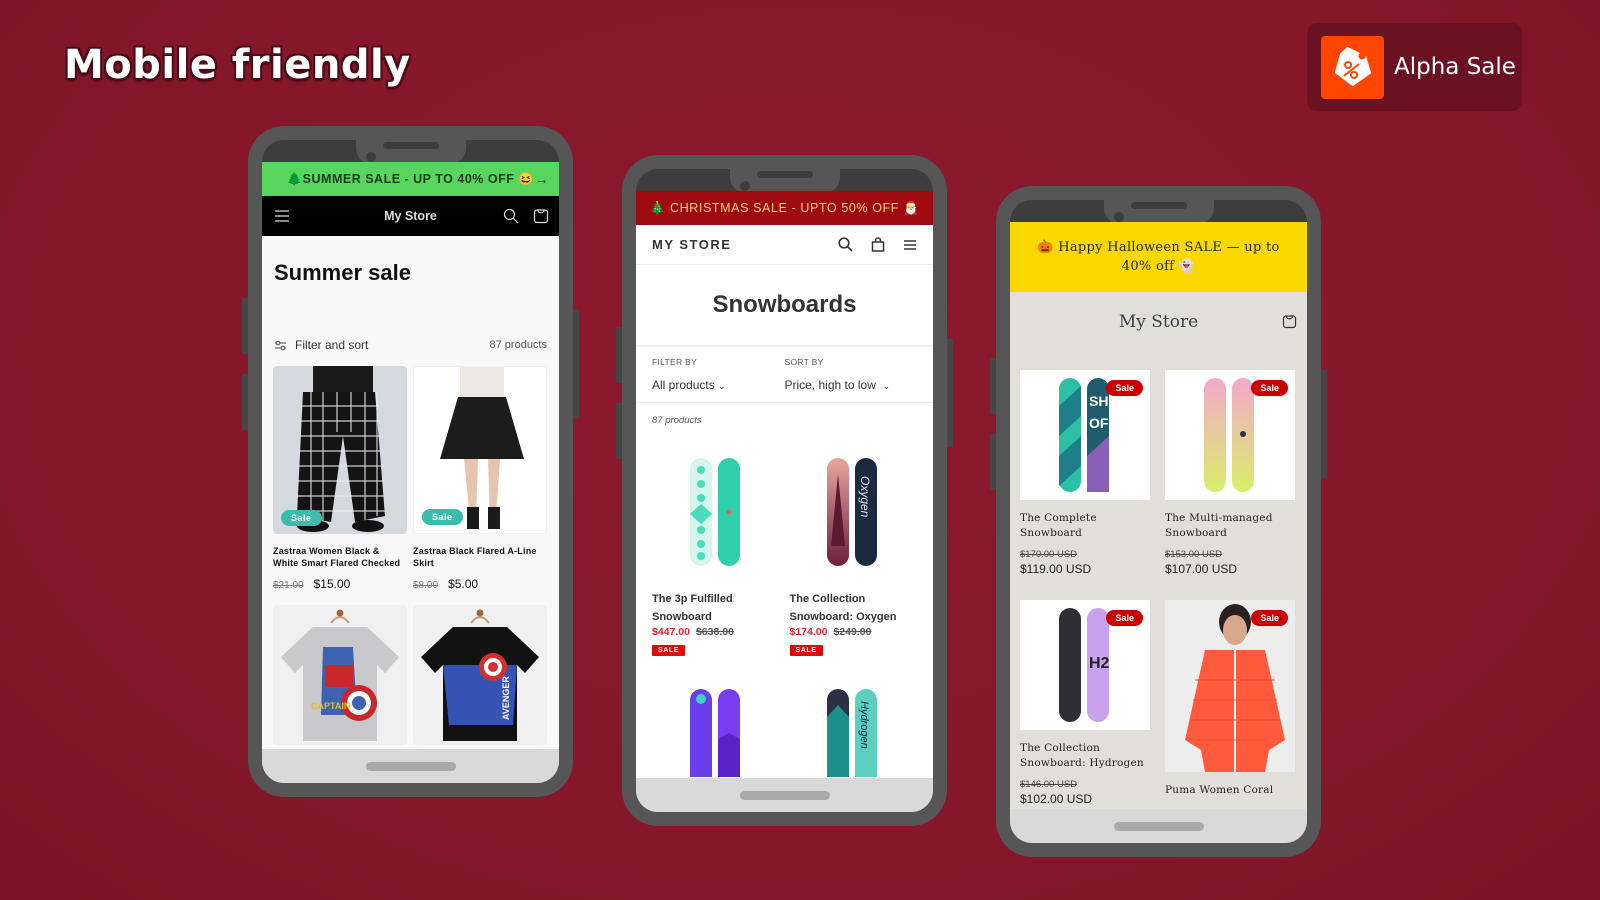 This screenshot has width=1600, height=900. What do you see at coordinates (332, 345) in the screenshot?
I see `filter-label: Filter and sort` at bounding box center [332, 345].